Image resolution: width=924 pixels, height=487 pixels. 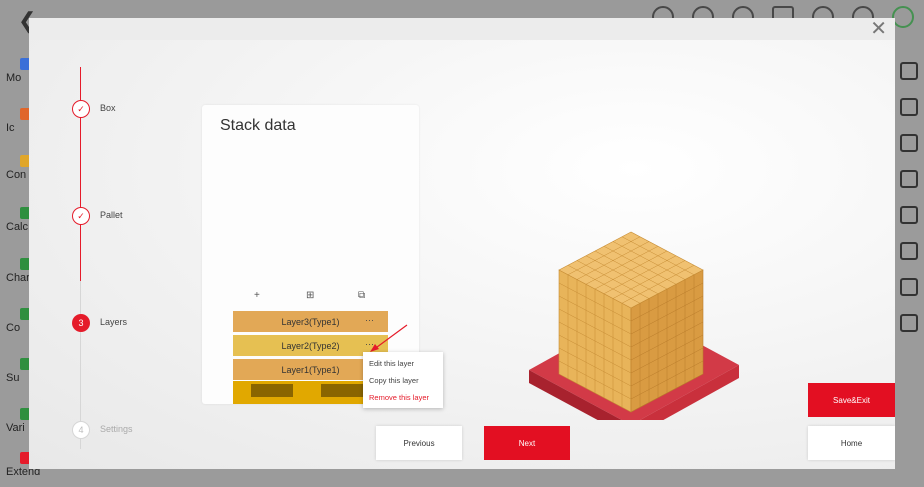 I want to click on step-pallet-label: Pallet, so click(x=111, y=215).